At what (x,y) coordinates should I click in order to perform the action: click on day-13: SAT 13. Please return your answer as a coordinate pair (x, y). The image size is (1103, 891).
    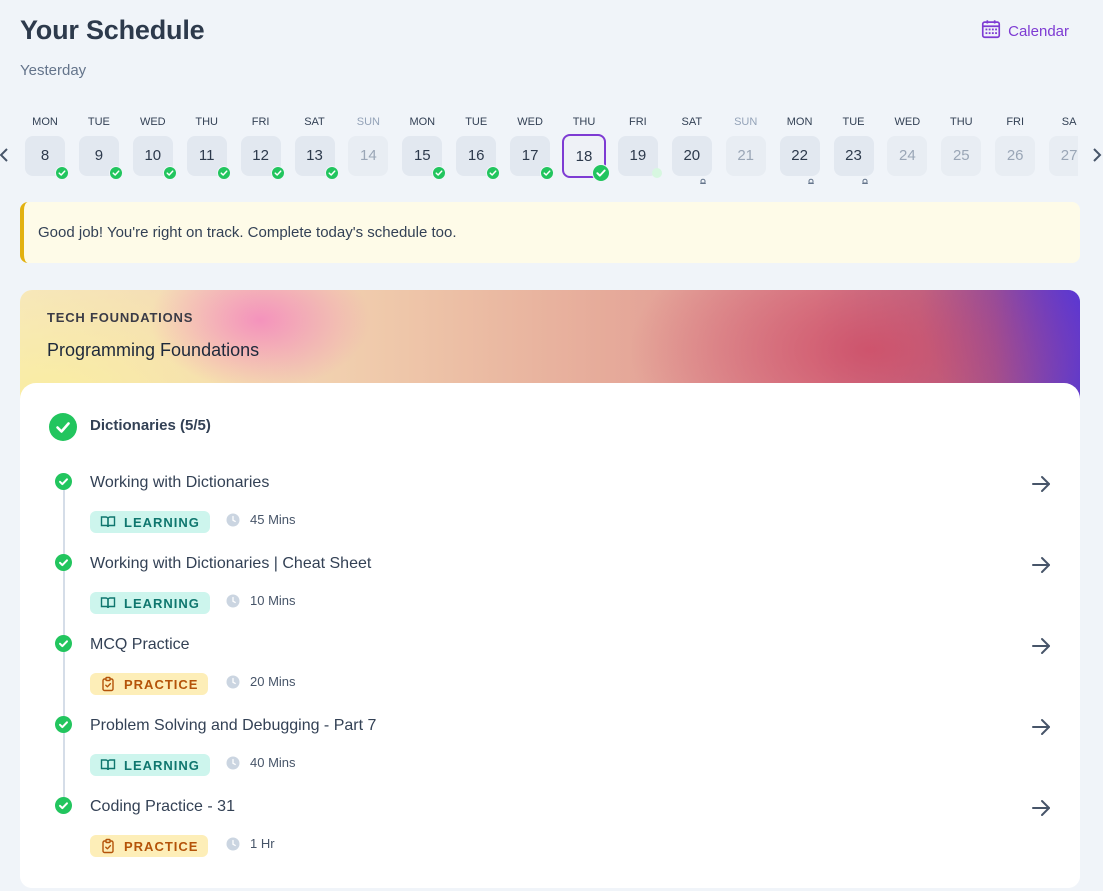
    Looking at the image, I should click on (315, 149).